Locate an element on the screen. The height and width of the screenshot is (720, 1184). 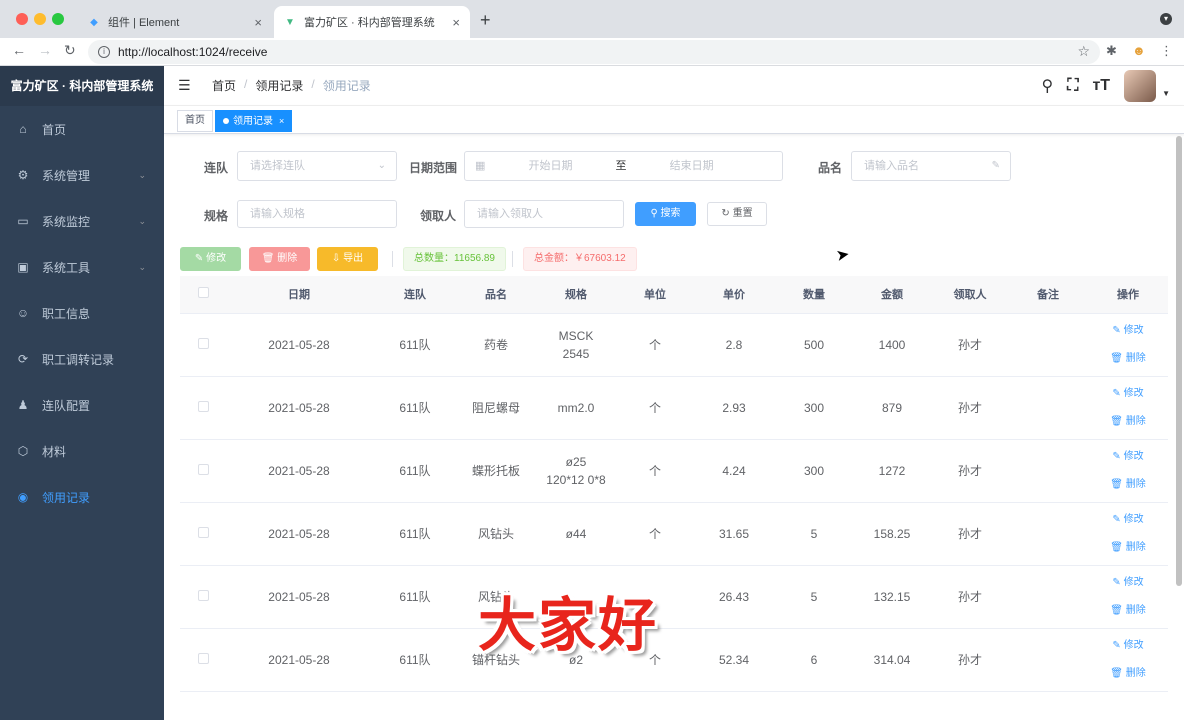
browser-tab-app: ▼ 富力矿区 · 科内部管理系统 × is located at coordinates (372, 22).